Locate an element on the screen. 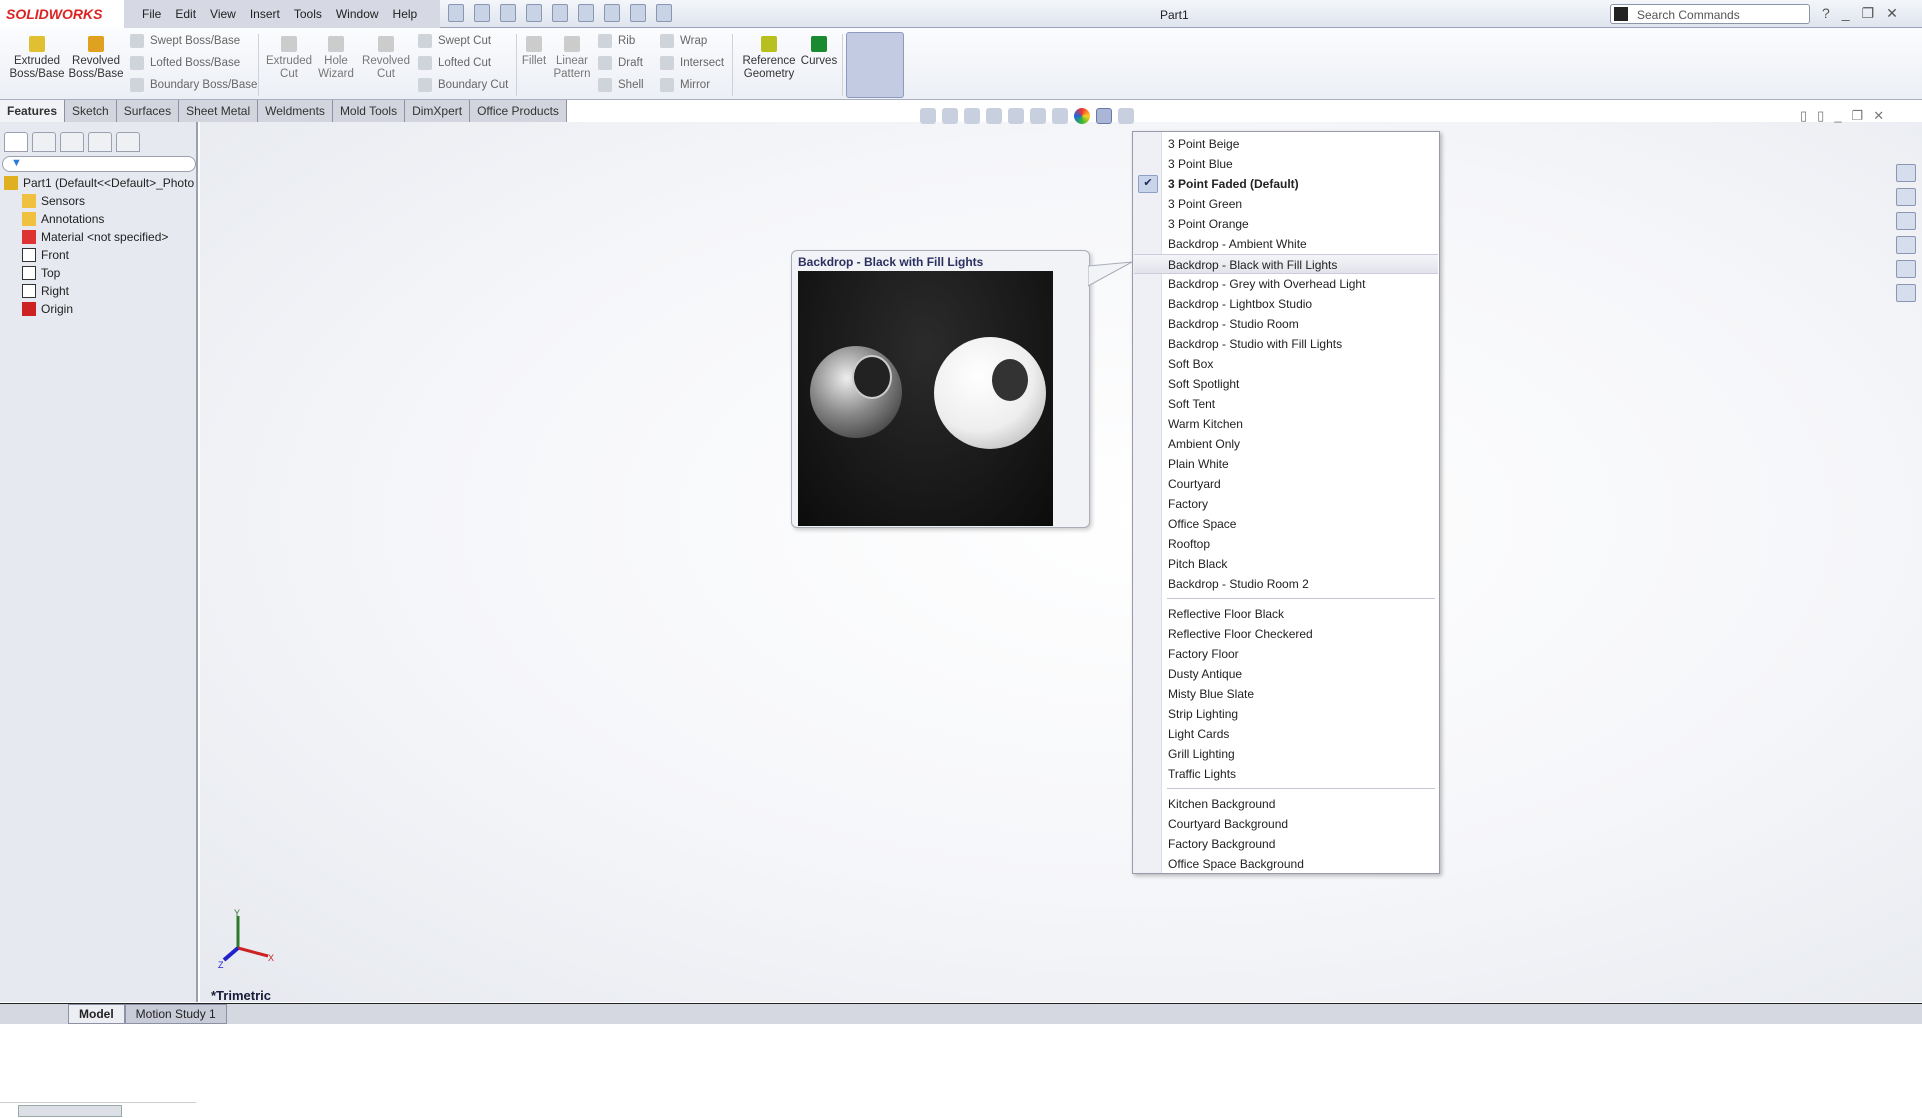  menu-item-strip-lighting: Strip Lighting is located at coordinates (1300, 714).